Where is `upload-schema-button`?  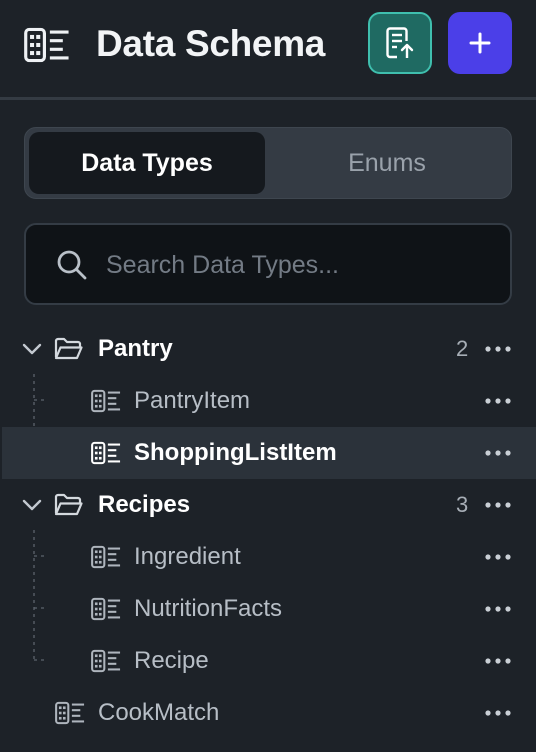
upload-schema-button is located at coordinates (400, 43).